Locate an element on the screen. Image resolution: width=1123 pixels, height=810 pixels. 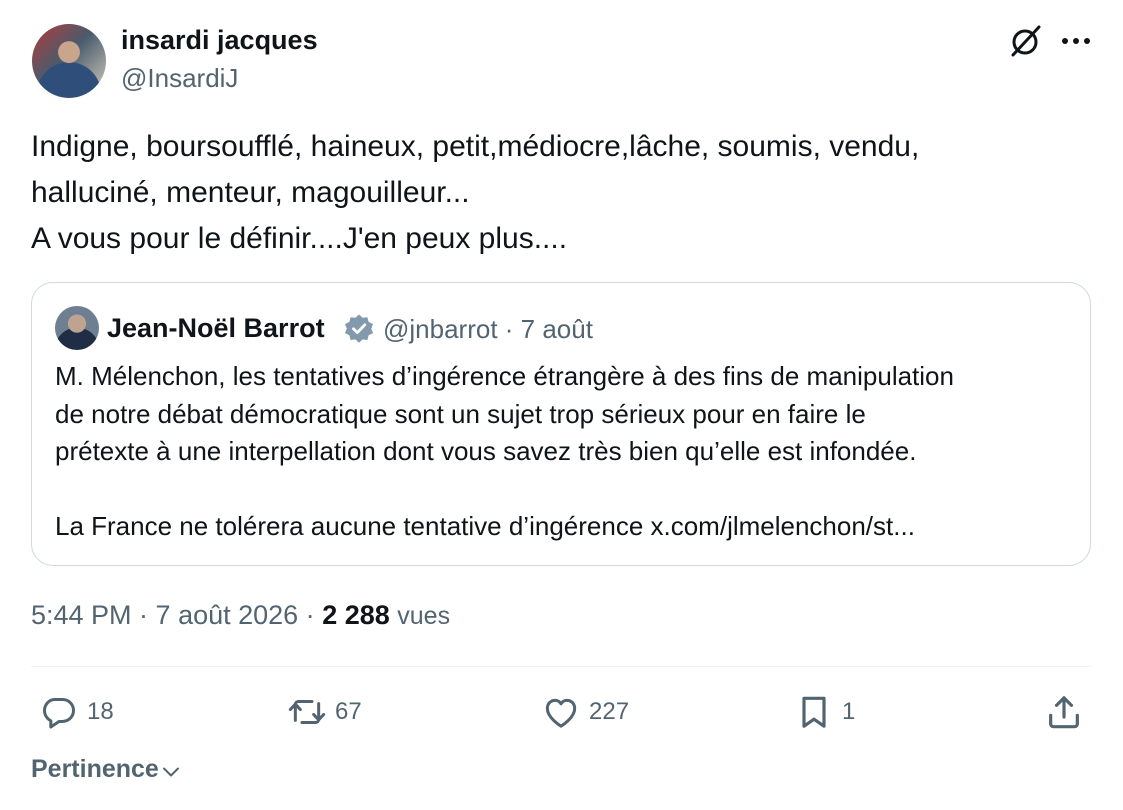
tweet-timestamp: 5:44 PM · 7 août 2026 · is located at coordinates (176, 615).